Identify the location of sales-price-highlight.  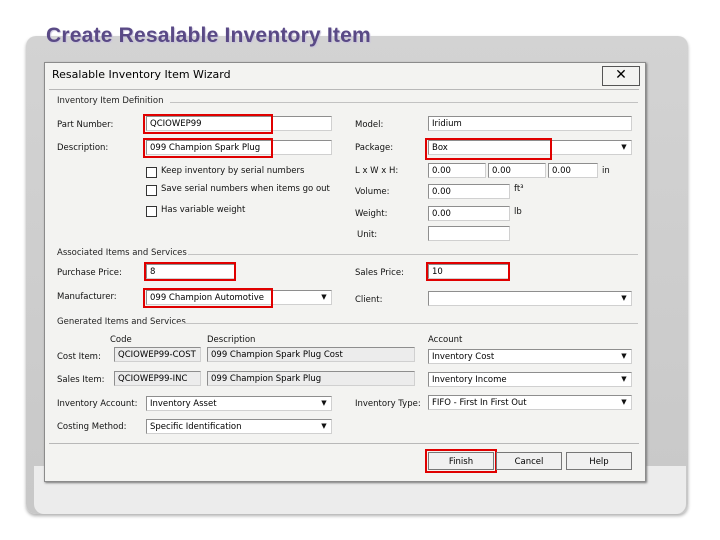
(468, 271).